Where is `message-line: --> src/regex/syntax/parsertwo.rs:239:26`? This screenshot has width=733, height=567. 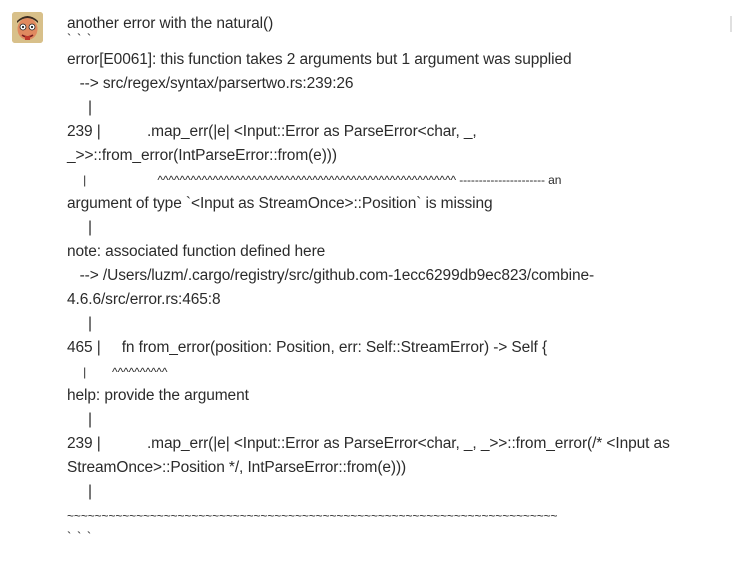 message-line: --> src/regex/syntax/parsertwo.rs:239:26 is located at coordinates (210, 83).